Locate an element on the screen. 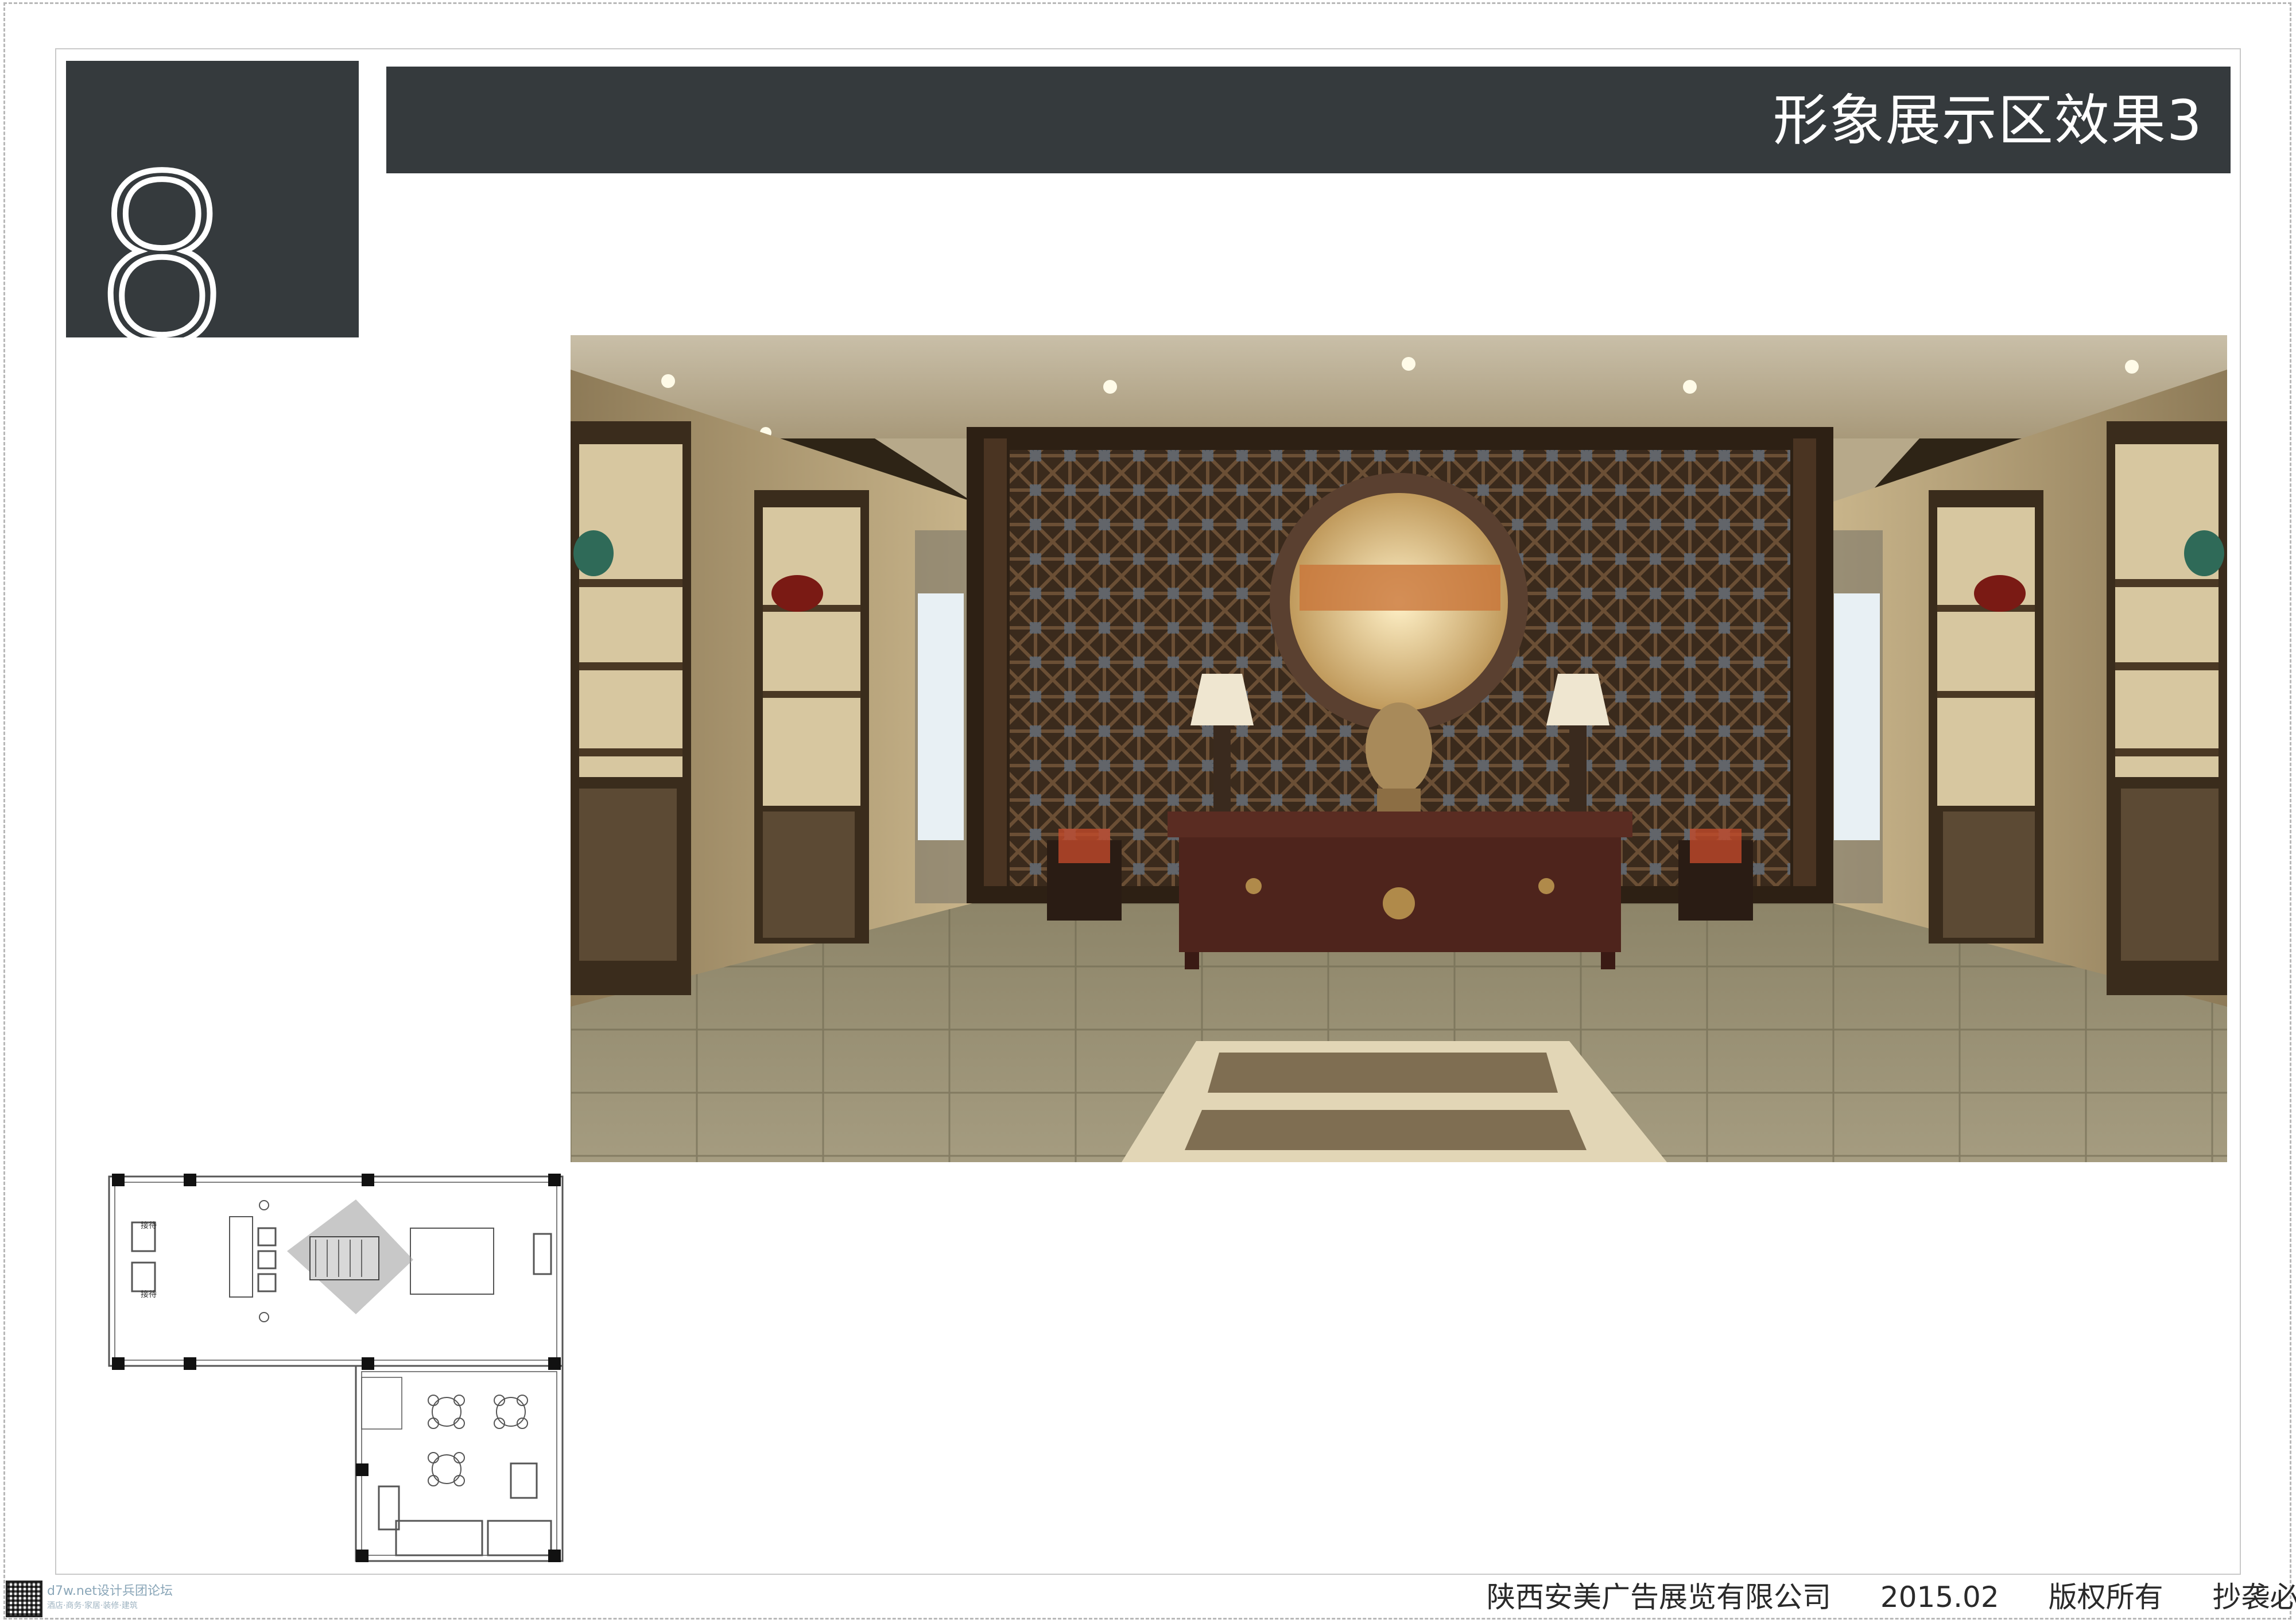 The height and width of the screenshot is (1623, 2296). qr-code-icon is located at coordinates (24, 1599).